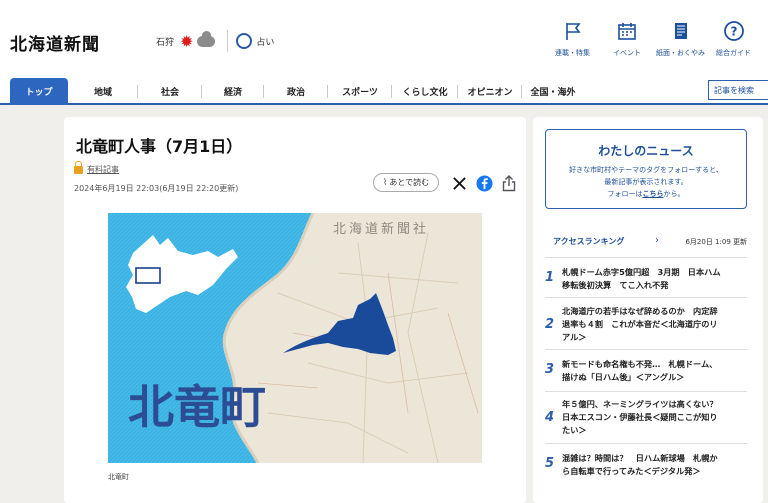 Image resolution: width=768 pixels, height=503 pixels. What do you see at coordinates (39, 91) in the screenshot?
I see `tab-top: トップ` at bounding box center [39, 91].